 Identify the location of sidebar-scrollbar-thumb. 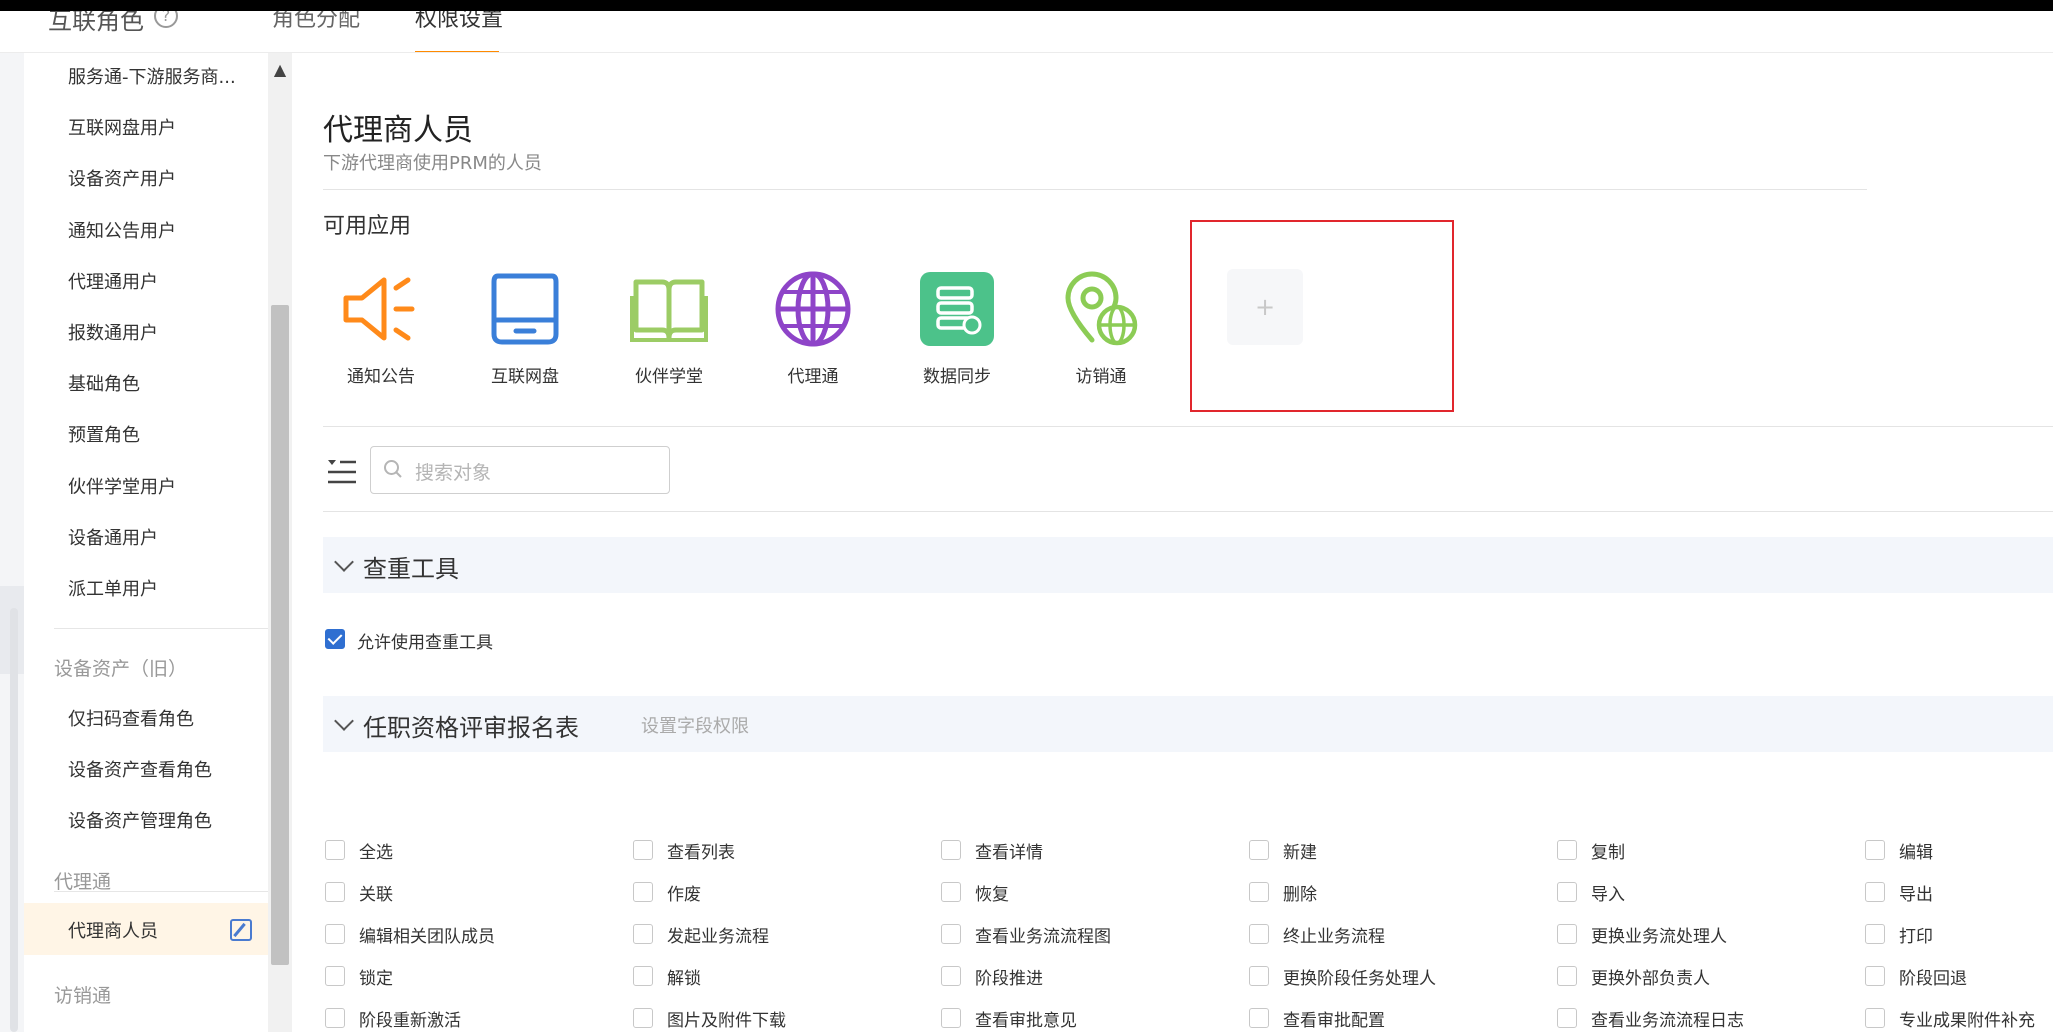
(280, 635).